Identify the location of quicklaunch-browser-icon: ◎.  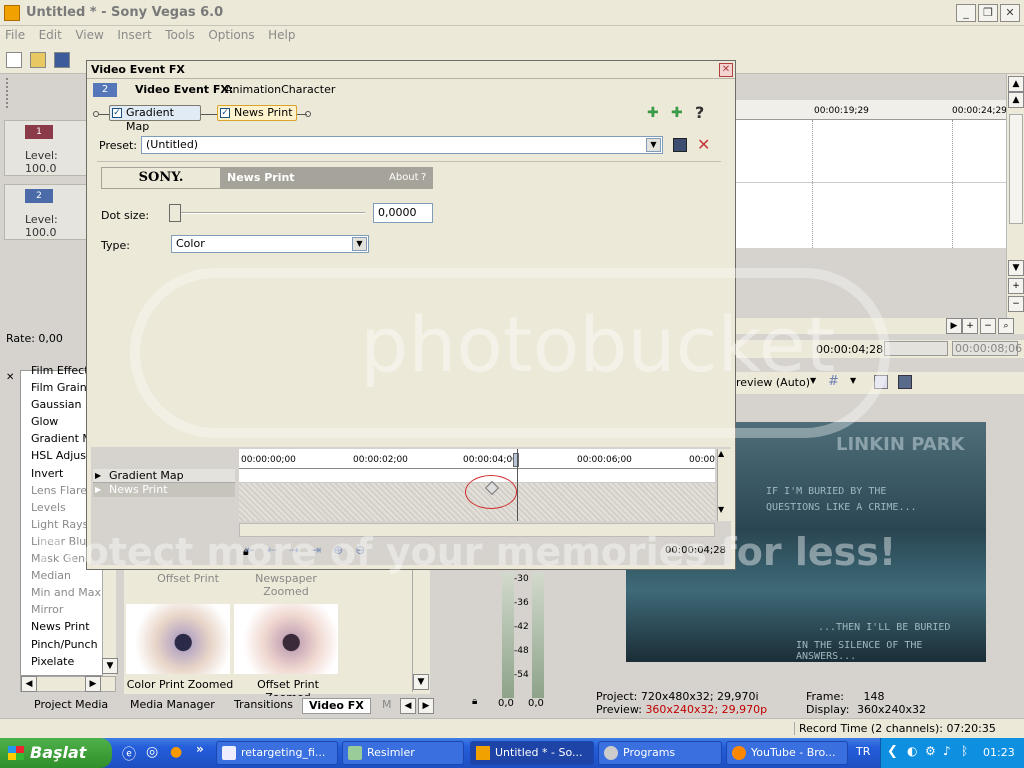
(152, 752).